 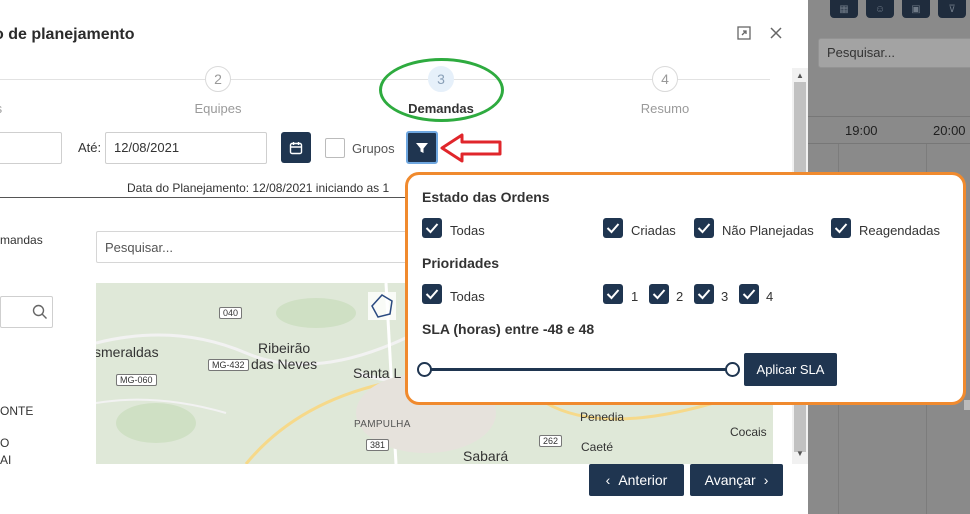 What do you see at coordinates (665, 108) in the screenshot?
I see `step-label: Resumo` at bounding box center [665, 108].